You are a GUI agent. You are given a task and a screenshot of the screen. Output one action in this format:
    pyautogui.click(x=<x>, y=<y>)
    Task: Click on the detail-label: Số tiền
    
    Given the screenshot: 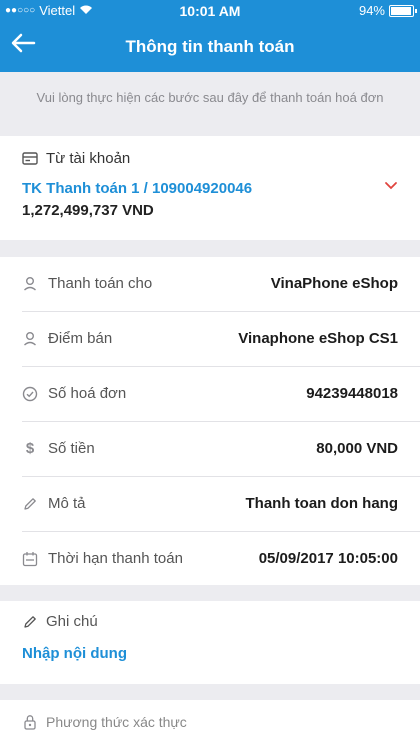 What is the action you would take?
    pyautogui.click(x=71, y=448)
    